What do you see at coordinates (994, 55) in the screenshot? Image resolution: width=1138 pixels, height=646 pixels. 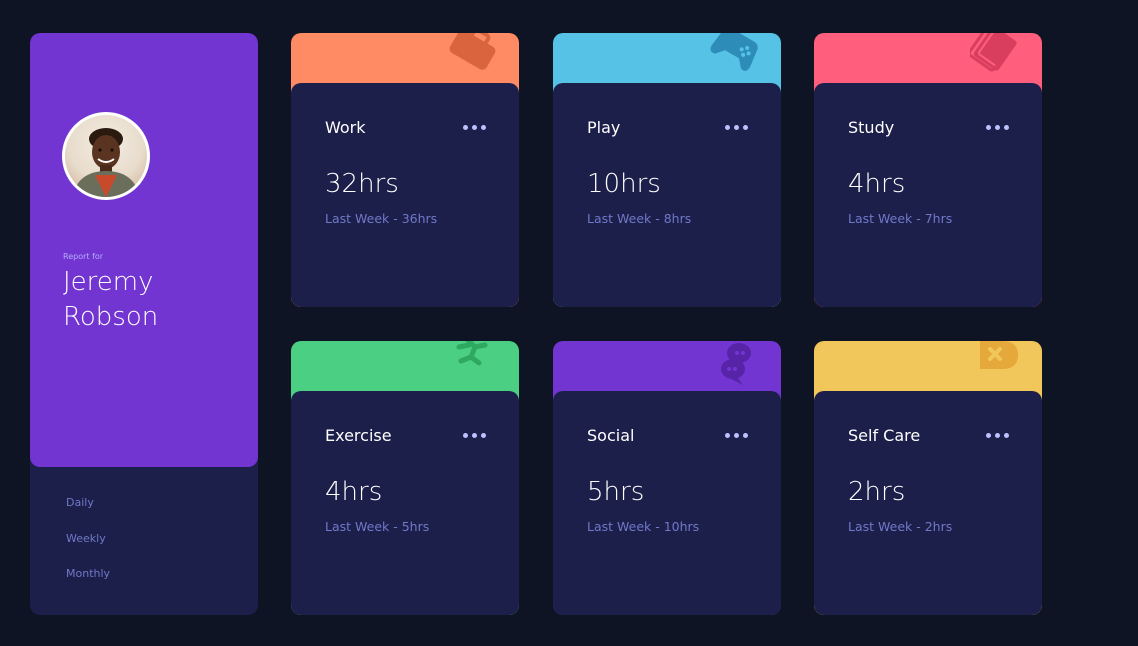 I see `book-icon` at bounding box center [994, 55].